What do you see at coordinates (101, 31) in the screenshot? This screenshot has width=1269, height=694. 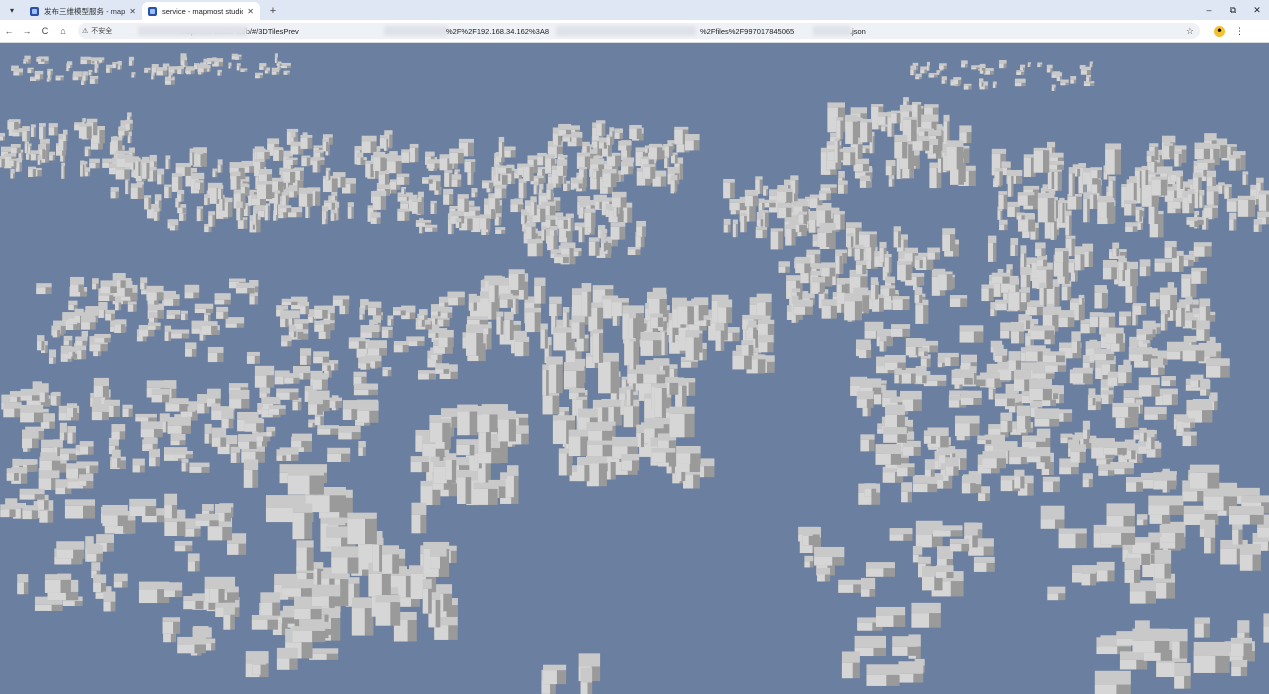 I see `security-label: 不安全` at bounding box center [101, 31].